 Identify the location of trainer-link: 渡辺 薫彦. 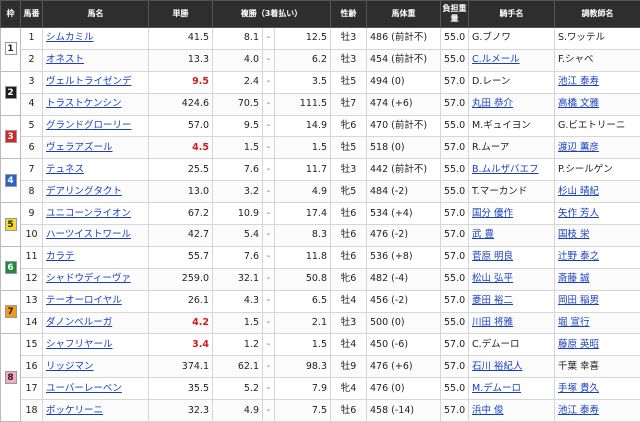
(578, 147).